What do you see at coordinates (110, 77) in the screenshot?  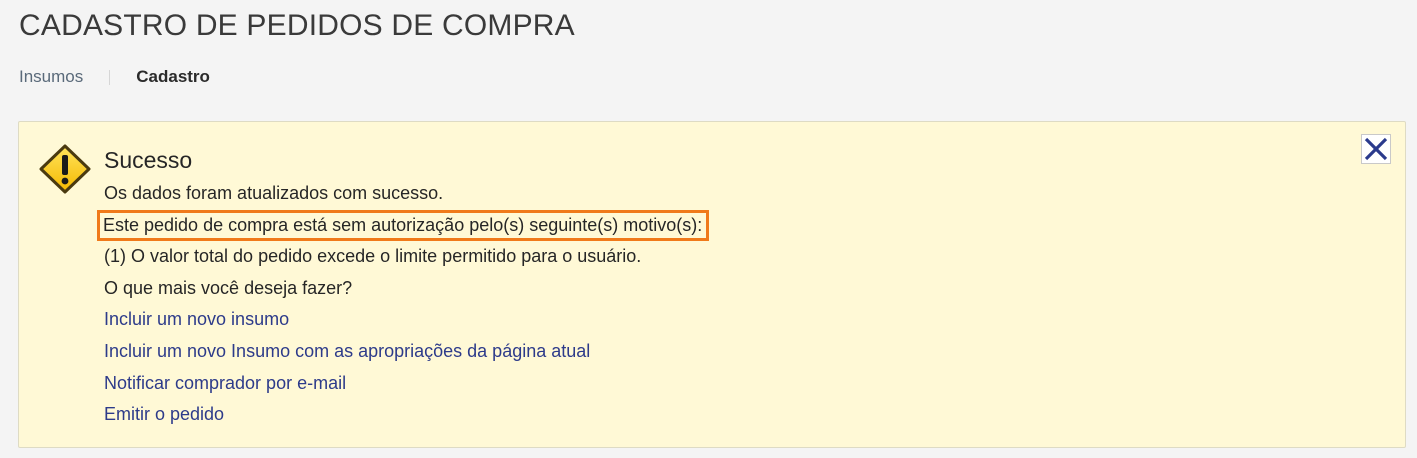 I see `breadcrumb-separator` at bounding box center [110, 77].